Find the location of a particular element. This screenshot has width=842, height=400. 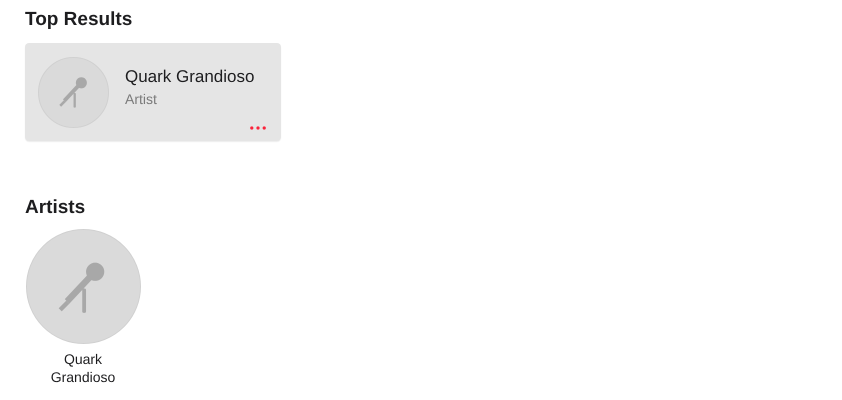

section-heading: Top Results is located at coordinates (79, 20).